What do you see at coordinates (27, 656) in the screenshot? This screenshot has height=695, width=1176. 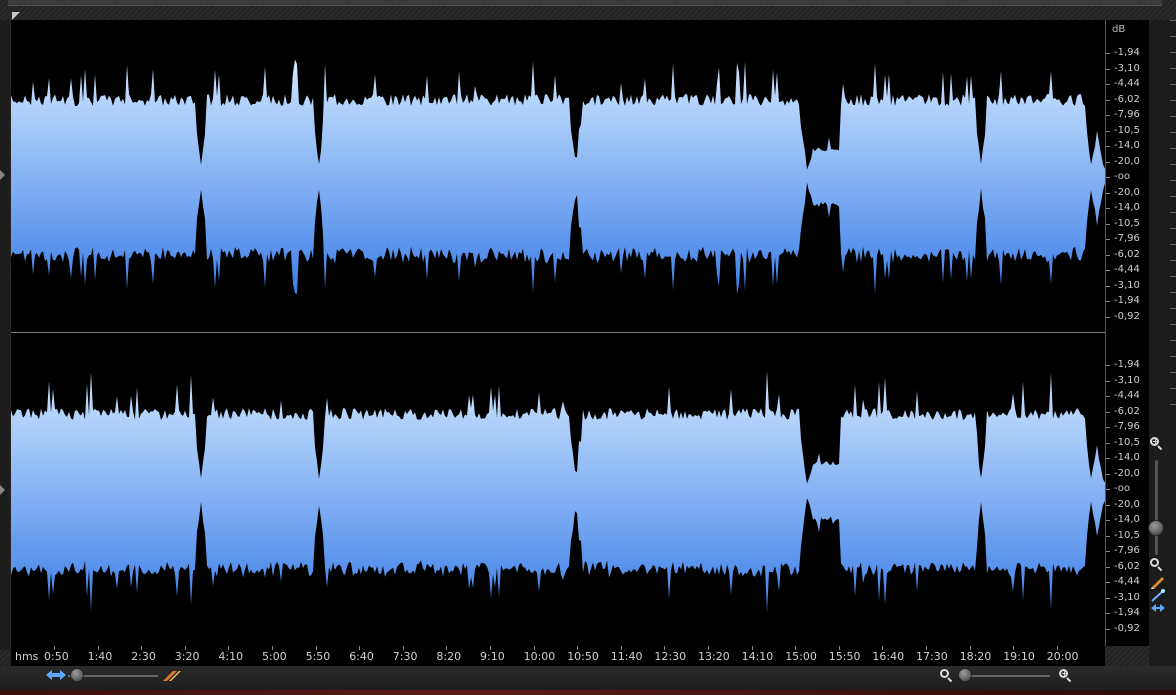 I see `time-unit-label: hms` at bounding box center [27, 656].